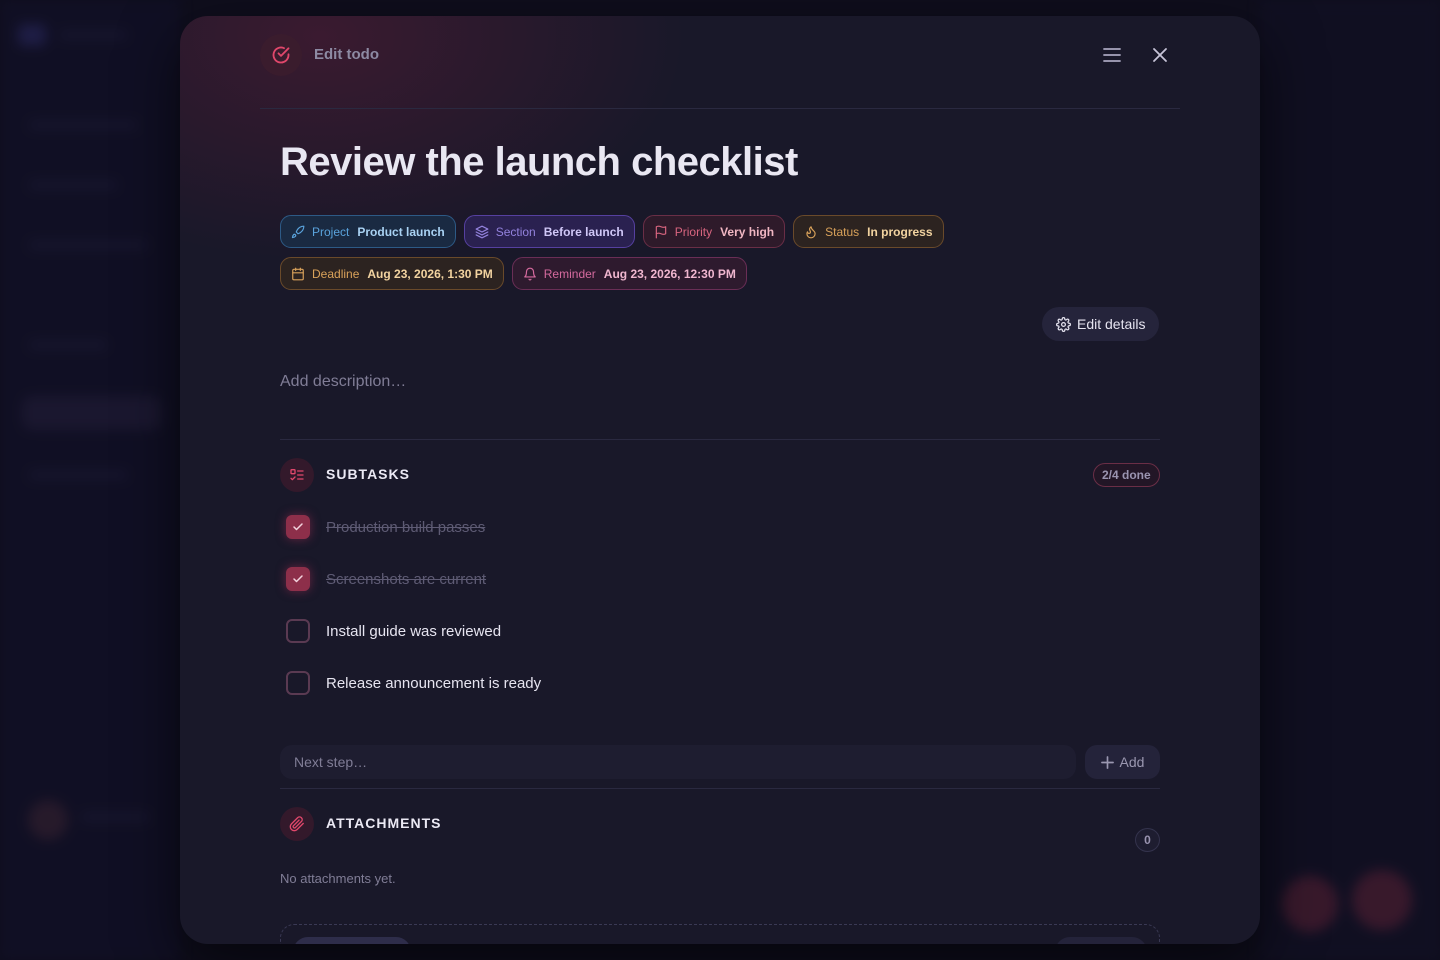 The image size is (1440, 960). What do you see at coordinates (1132, 762) in the screenshot?
I see `add-label: Add` at bounding box center [1132, 762].